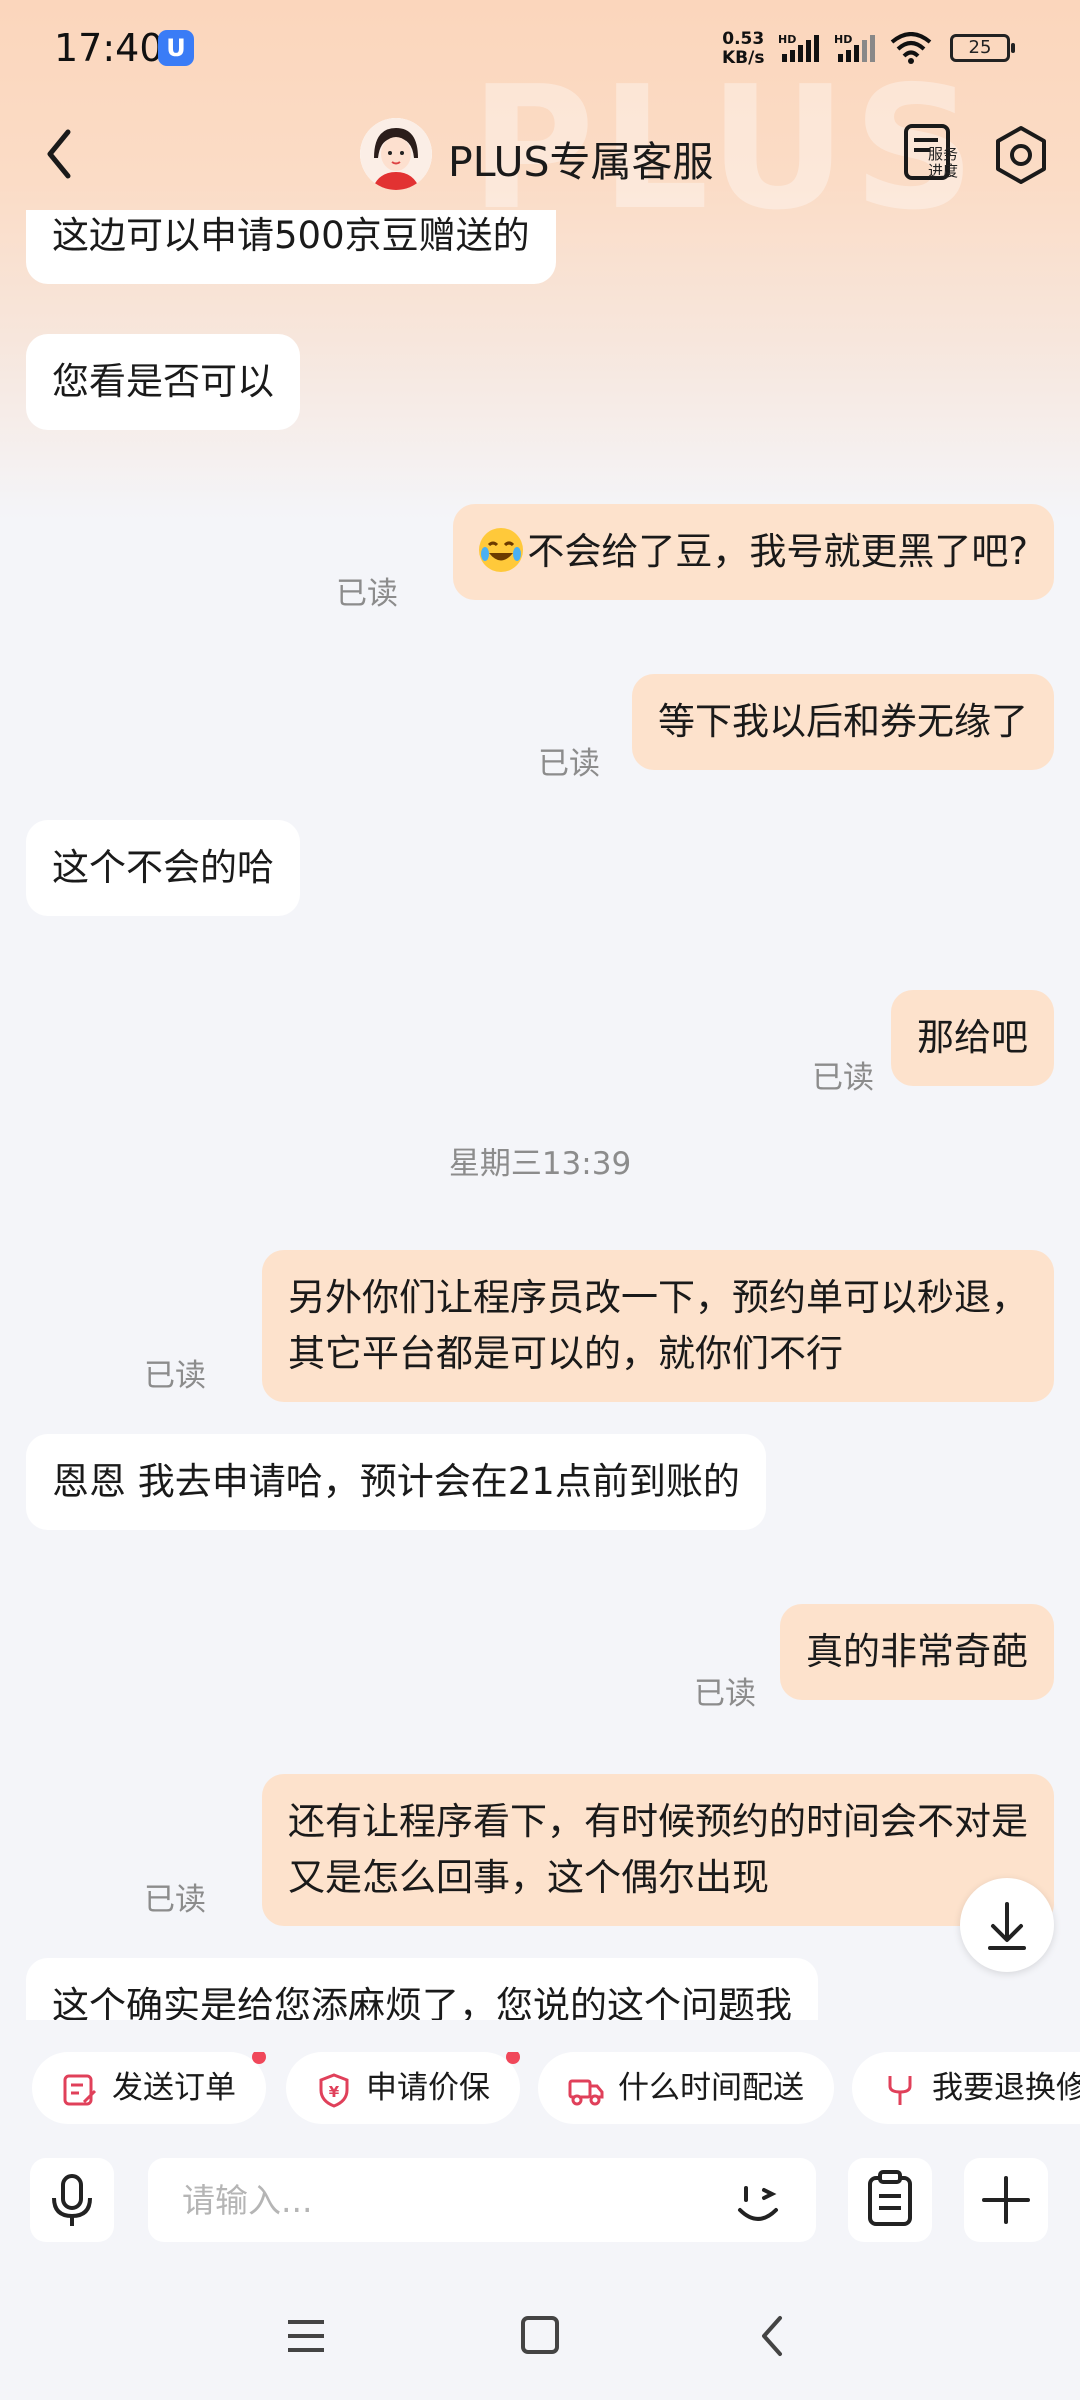 This screenshot has width=1080, height=2400. I want to click on message-input, so click(482, 2200).